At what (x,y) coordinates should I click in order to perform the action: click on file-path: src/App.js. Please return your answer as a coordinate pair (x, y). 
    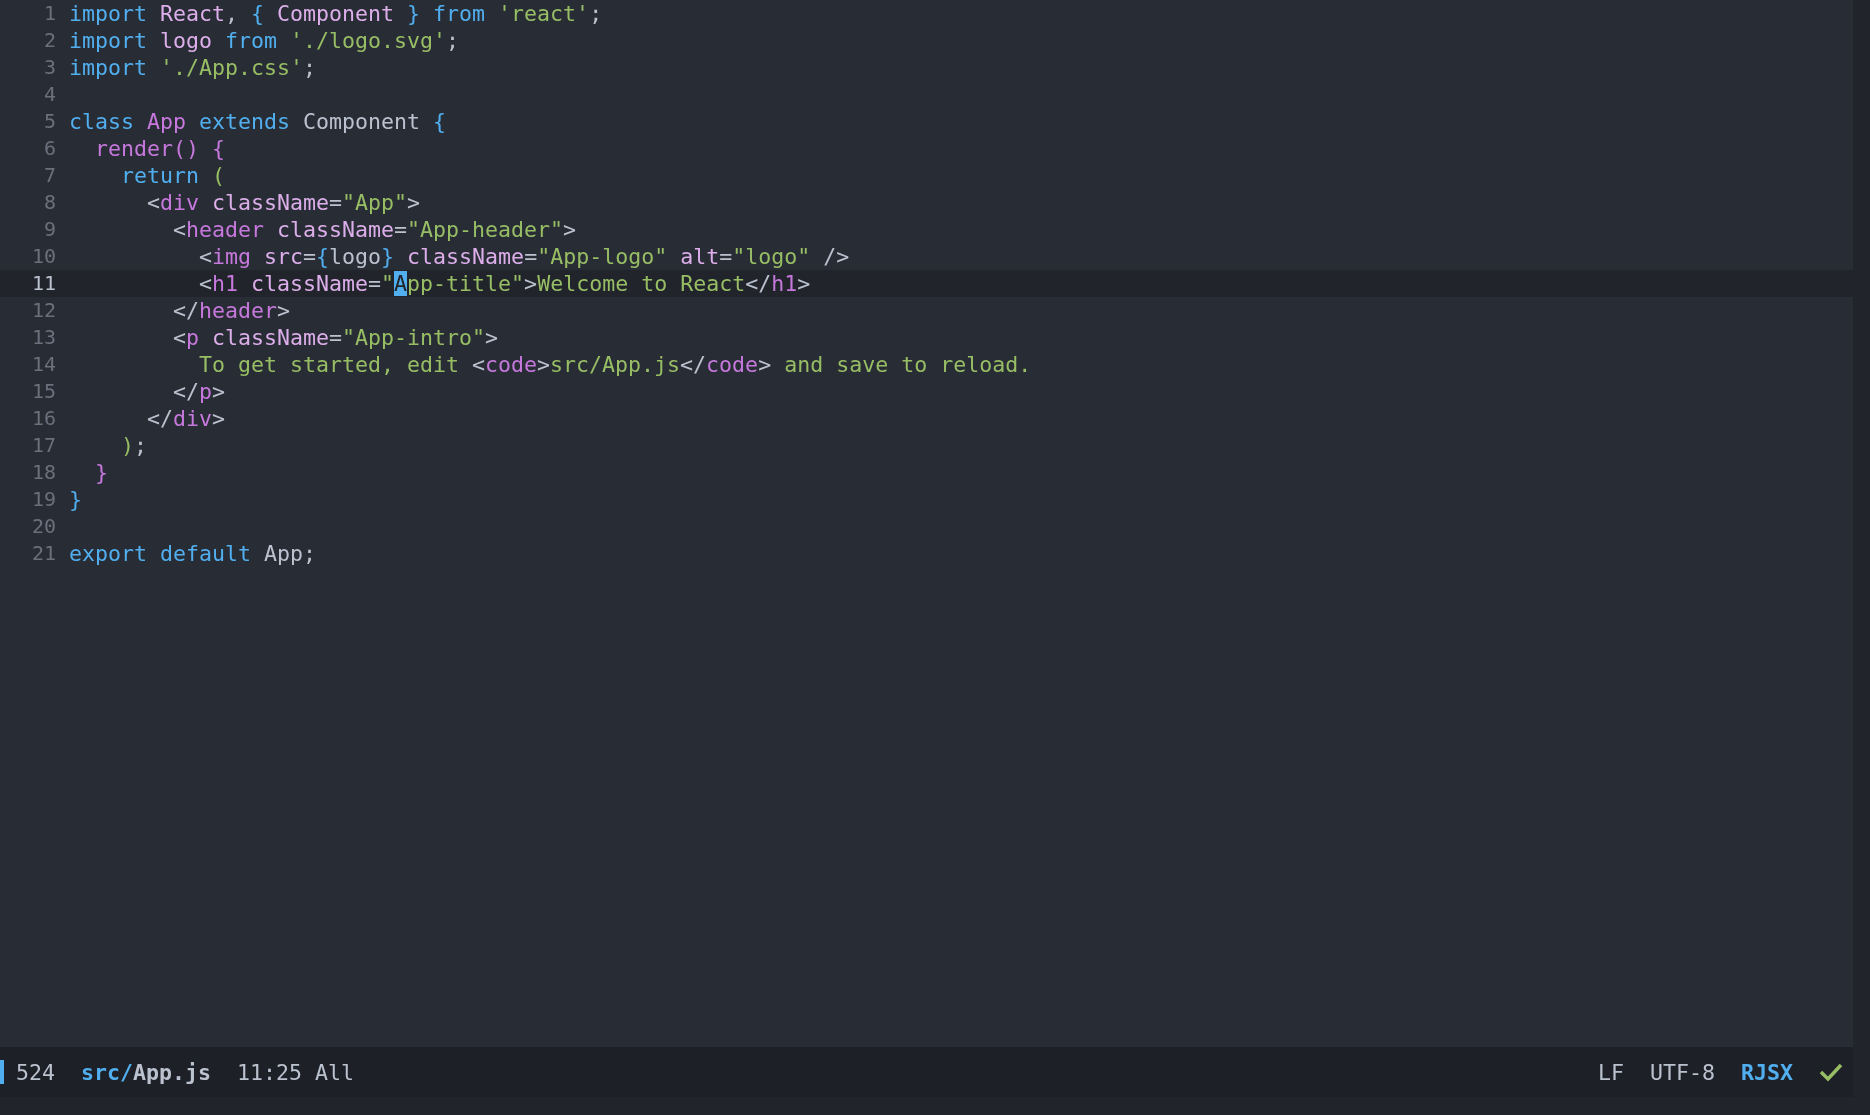
    Looking at the image, I should click on (146, 1072).